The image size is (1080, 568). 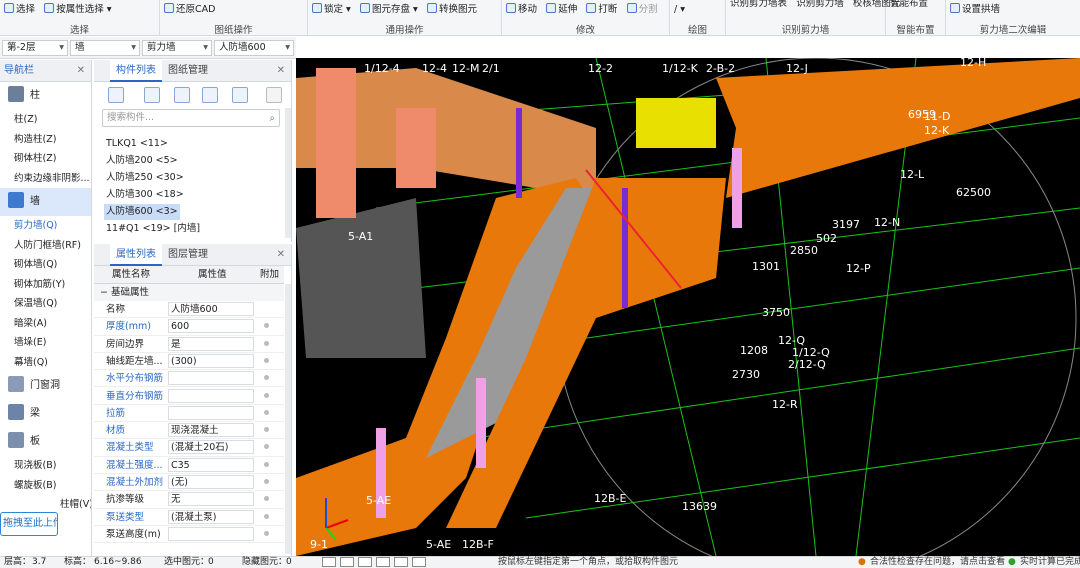 I want to click on component-item: 人防墙300 <18>, so click(x=145, y=195).